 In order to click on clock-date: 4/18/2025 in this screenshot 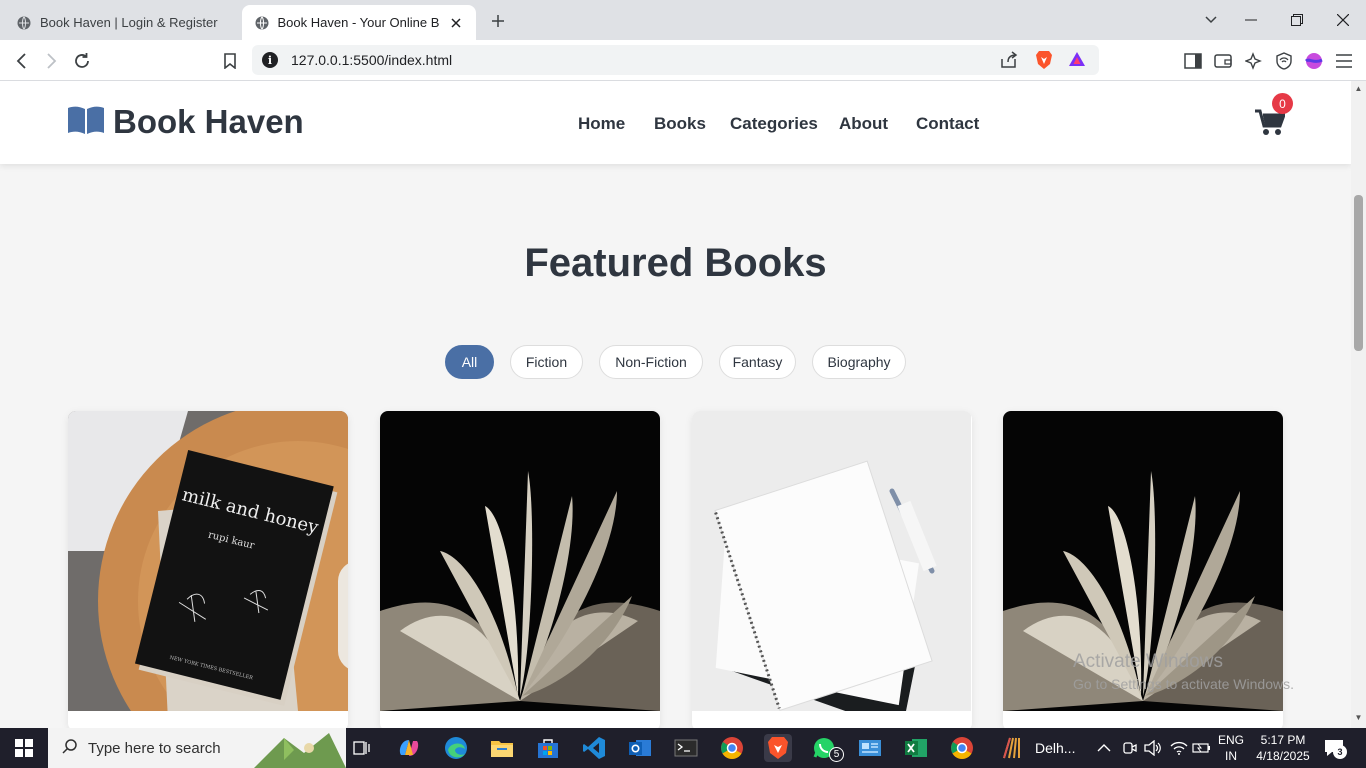, I will do `click(1283, 756)`.